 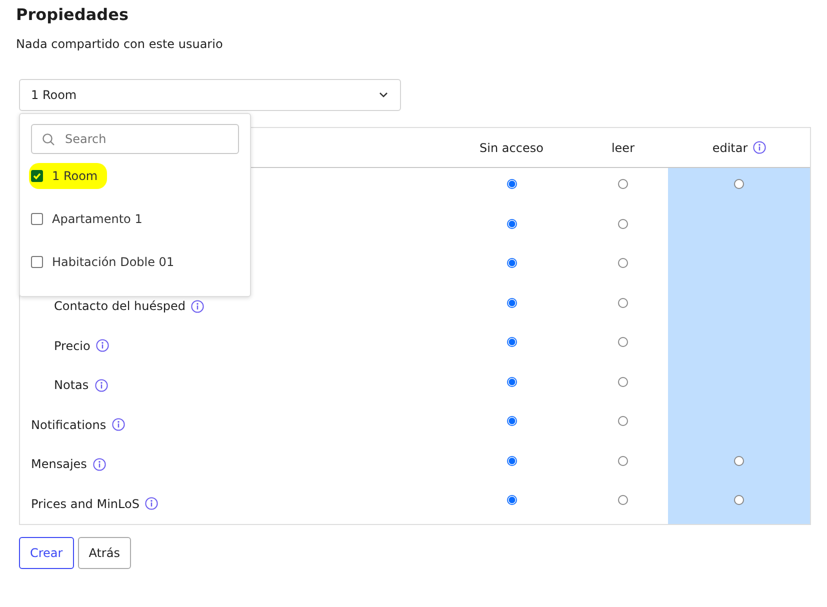 What do you see at coordinates (120, 44) in the screenshot?
I see `page-subtitle: Nada compartido con este usuario` at bounding box center [120, 44].